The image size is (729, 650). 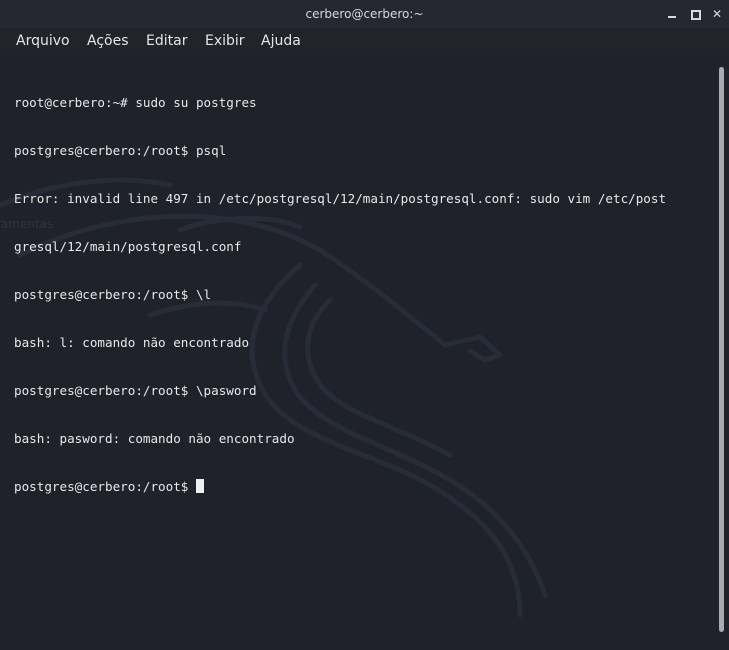 I want to click on menu-editar: Editar, so click(x=166, y=41).